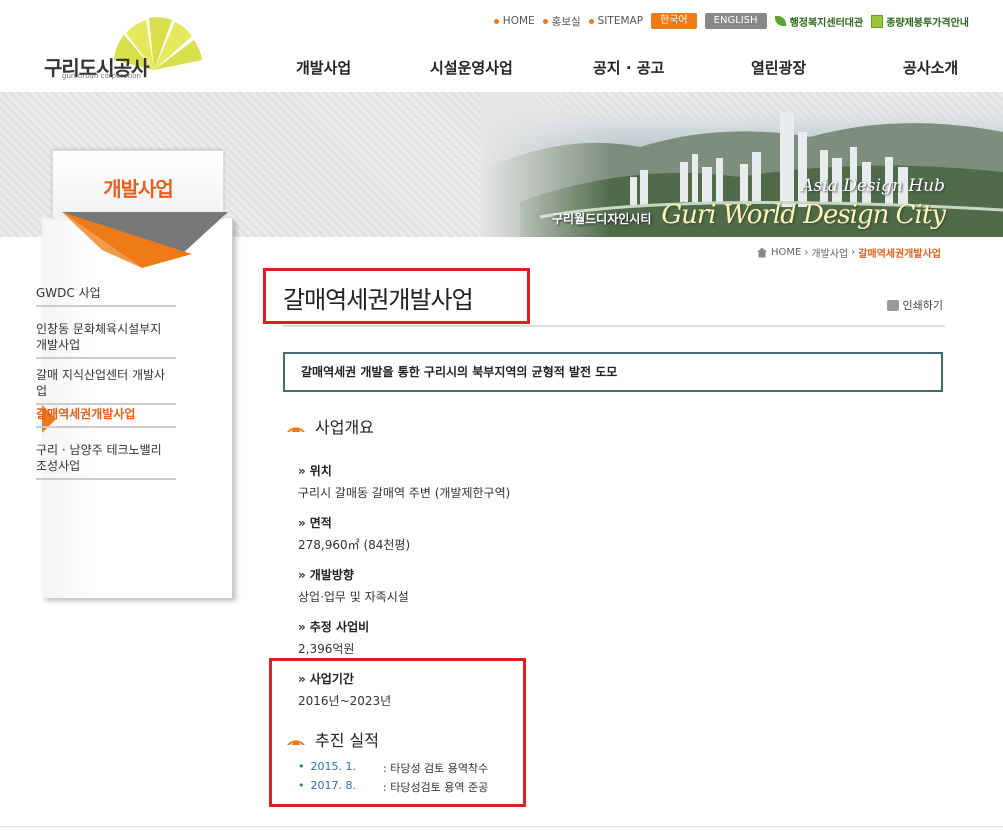  Describe the element at coordinates (920, 21) in the screenshot. I see `fee-info-link: 종량제봉투가격안내` at that location.